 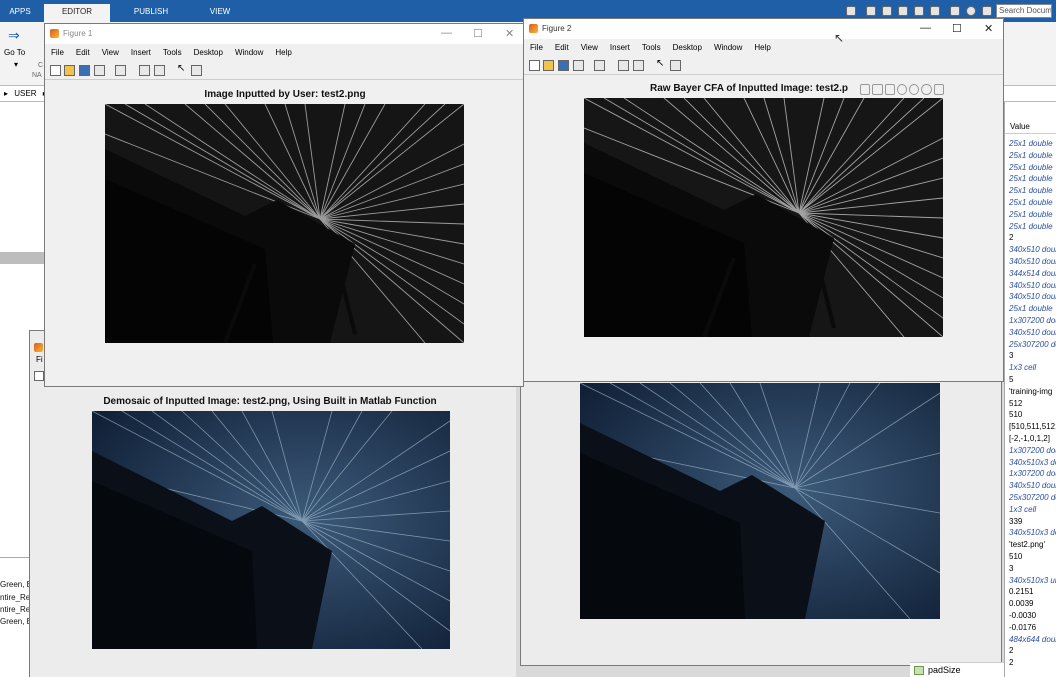 I want to click on workspace-value: -0.0176, so click(x=1022, y=628).